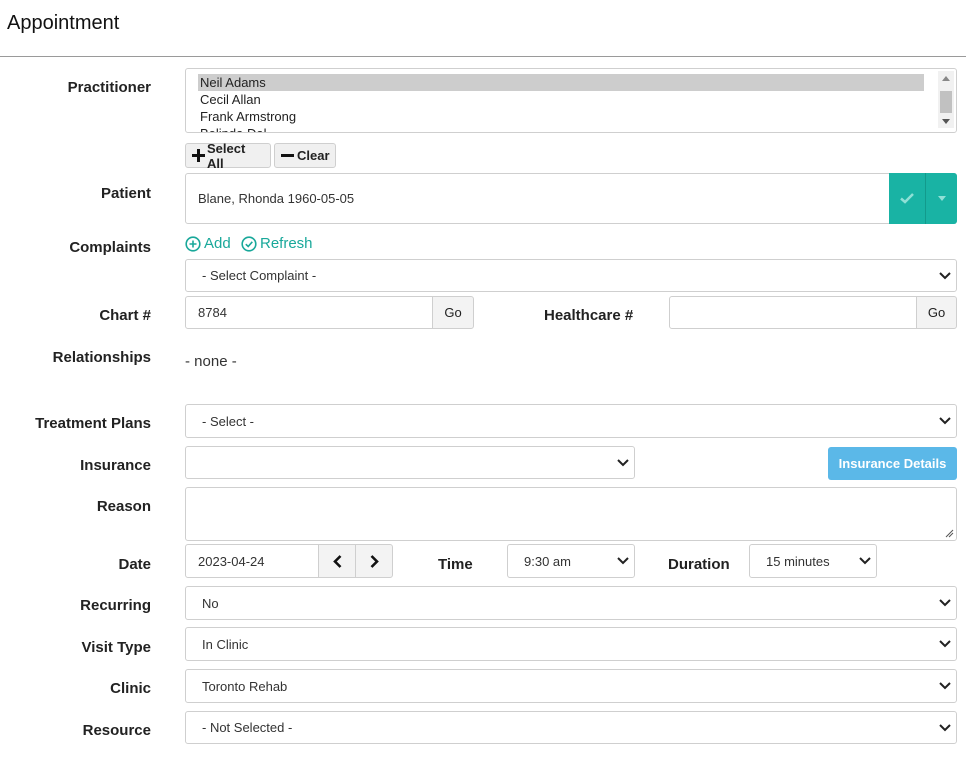 This screenshot has width=966, height=758. What do you see at coordinates (125, 315) in the screenshot?
I see `chart-label: Chart #` at bounding box center [125, 315].